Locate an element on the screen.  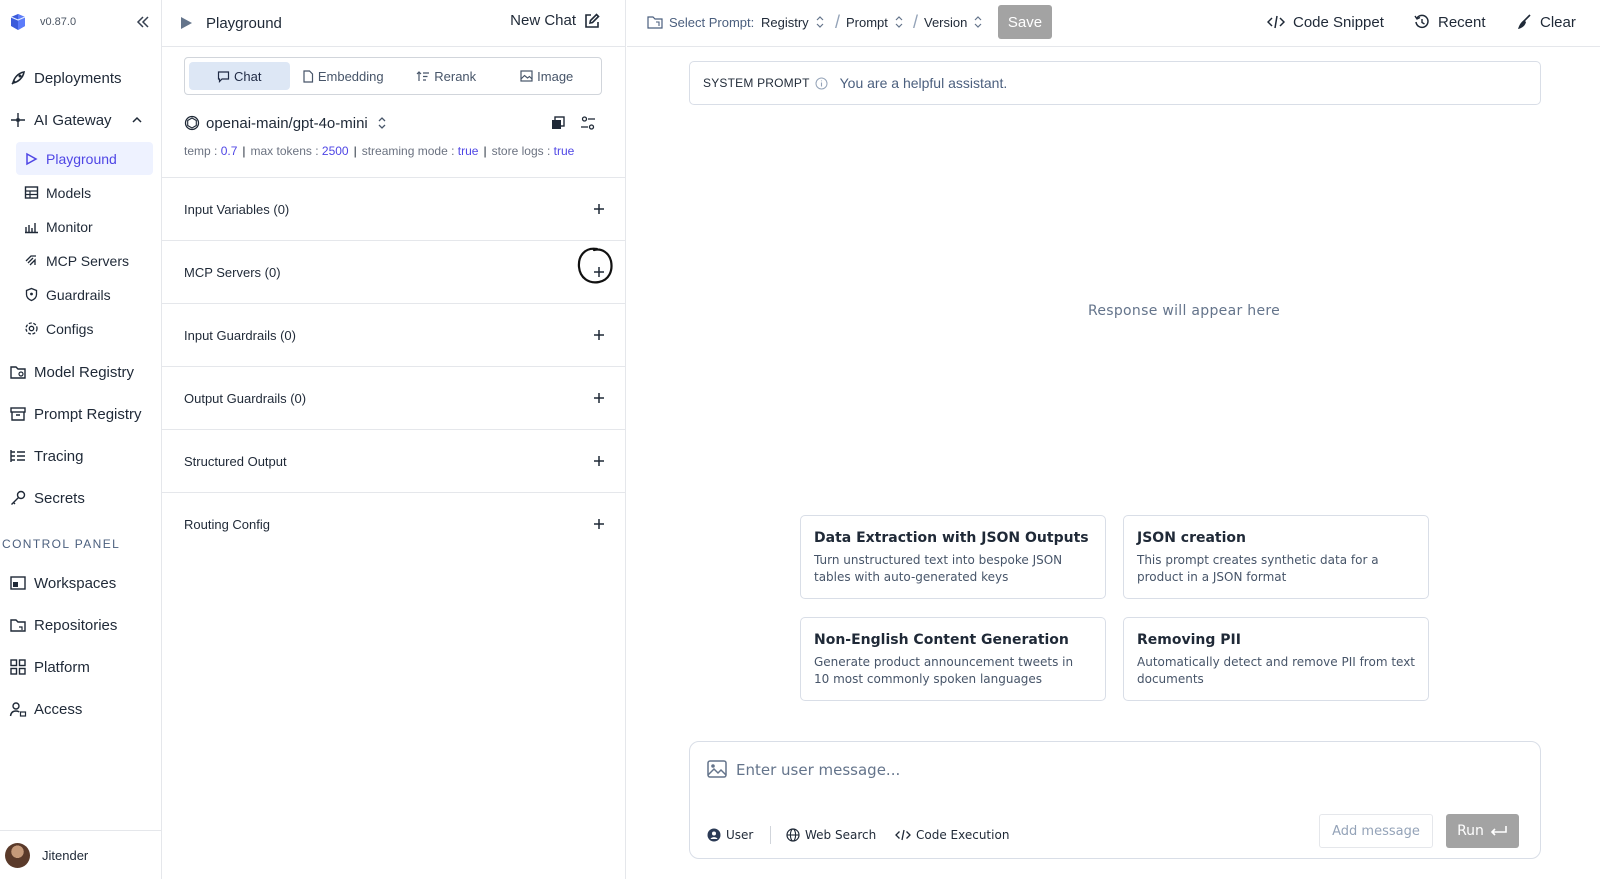
file-icon is located at coordinates (308, 76).